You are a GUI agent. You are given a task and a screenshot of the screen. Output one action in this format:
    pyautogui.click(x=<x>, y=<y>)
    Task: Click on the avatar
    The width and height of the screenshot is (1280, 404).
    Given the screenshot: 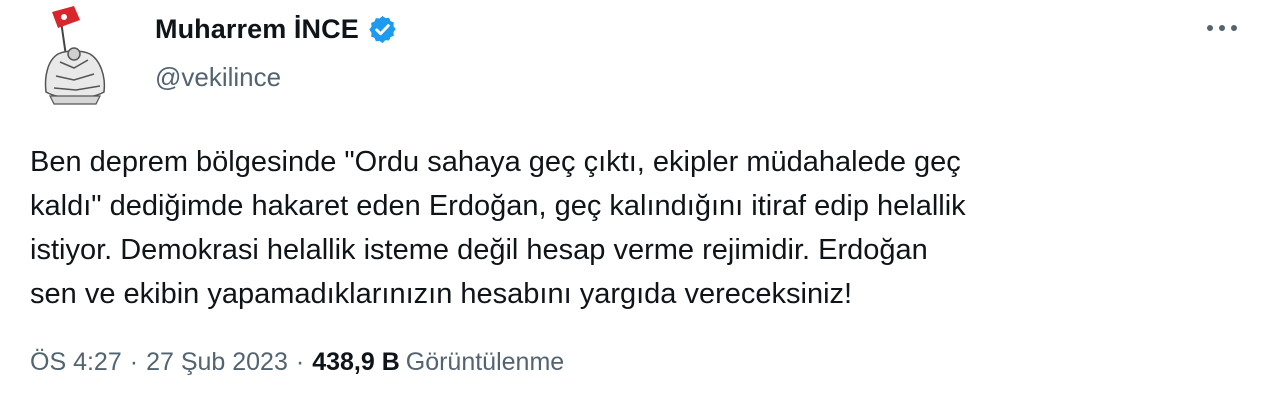 What is the action you would take?
    pyautogui.click(x=75, y=56)
    